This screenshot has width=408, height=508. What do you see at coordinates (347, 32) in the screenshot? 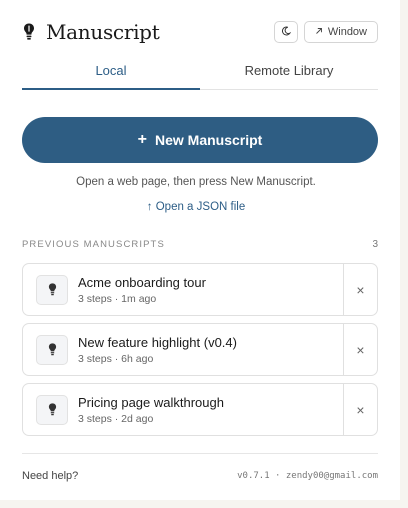
I see `window-button-label: Window` at bounding box center [347, 32].